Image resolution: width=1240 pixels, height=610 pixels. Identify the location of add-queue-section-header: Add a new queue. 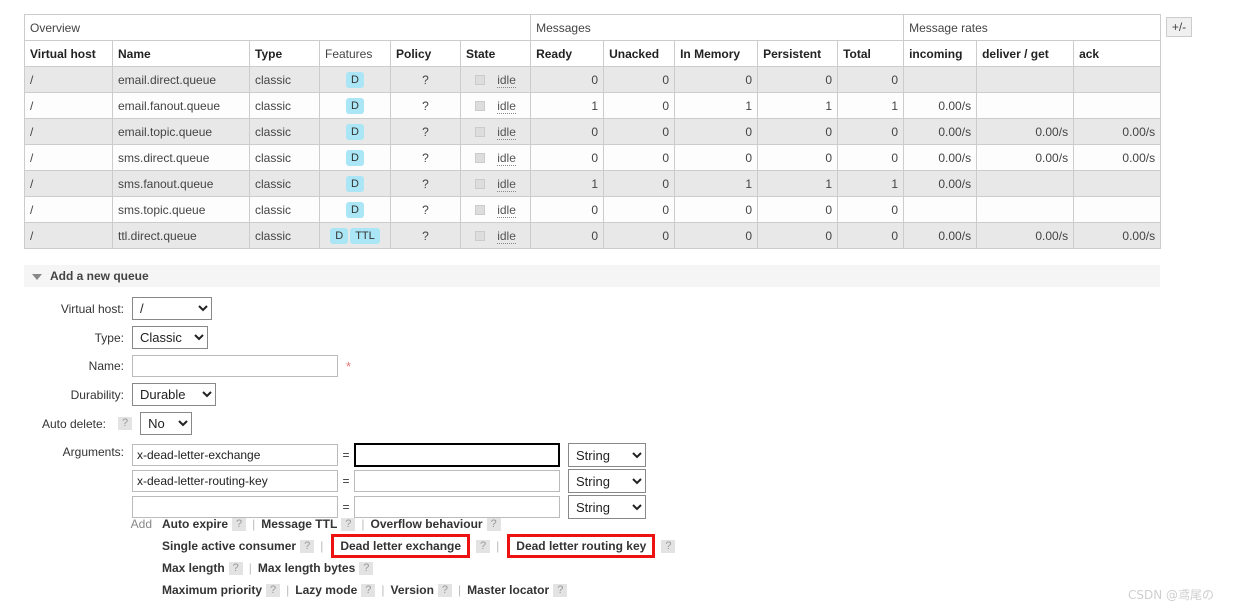
(592, 276).